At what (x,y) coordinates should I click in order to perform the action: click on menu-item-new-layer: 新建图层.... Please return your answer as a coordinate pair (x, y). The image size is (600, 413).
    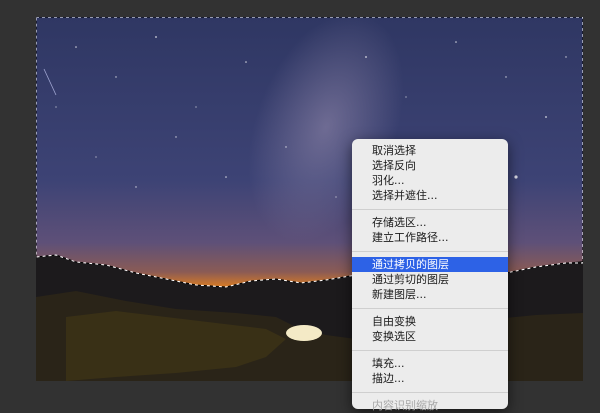
    Looking at the image, I should click on (430, 294).